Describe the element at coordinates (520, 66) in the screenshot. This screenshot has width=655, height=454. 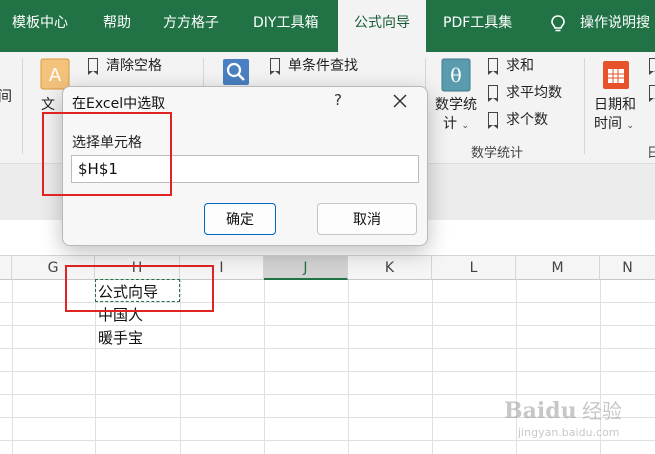
I see `sum-label: 求和` at that location.